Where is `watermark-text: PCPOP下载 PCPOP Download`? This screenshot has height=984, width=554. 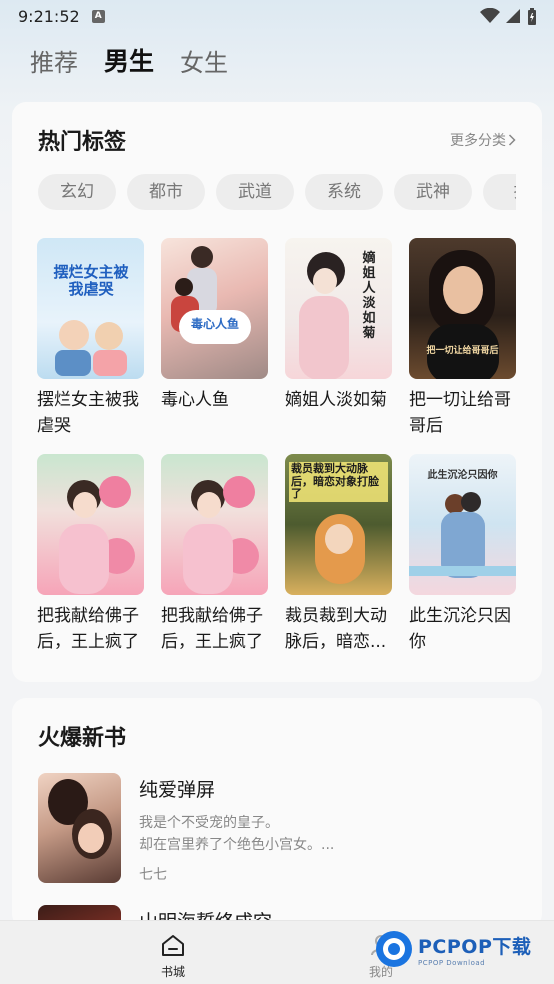 watermark-text: PCPOP下载 PCPOP Download is located at coordinates (474, 949).